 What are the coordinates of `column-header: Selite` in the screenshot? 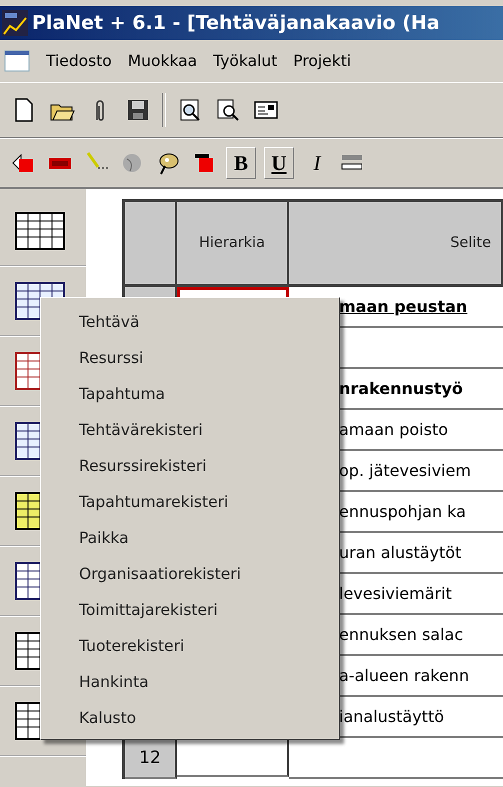 It's located at (396, 244).